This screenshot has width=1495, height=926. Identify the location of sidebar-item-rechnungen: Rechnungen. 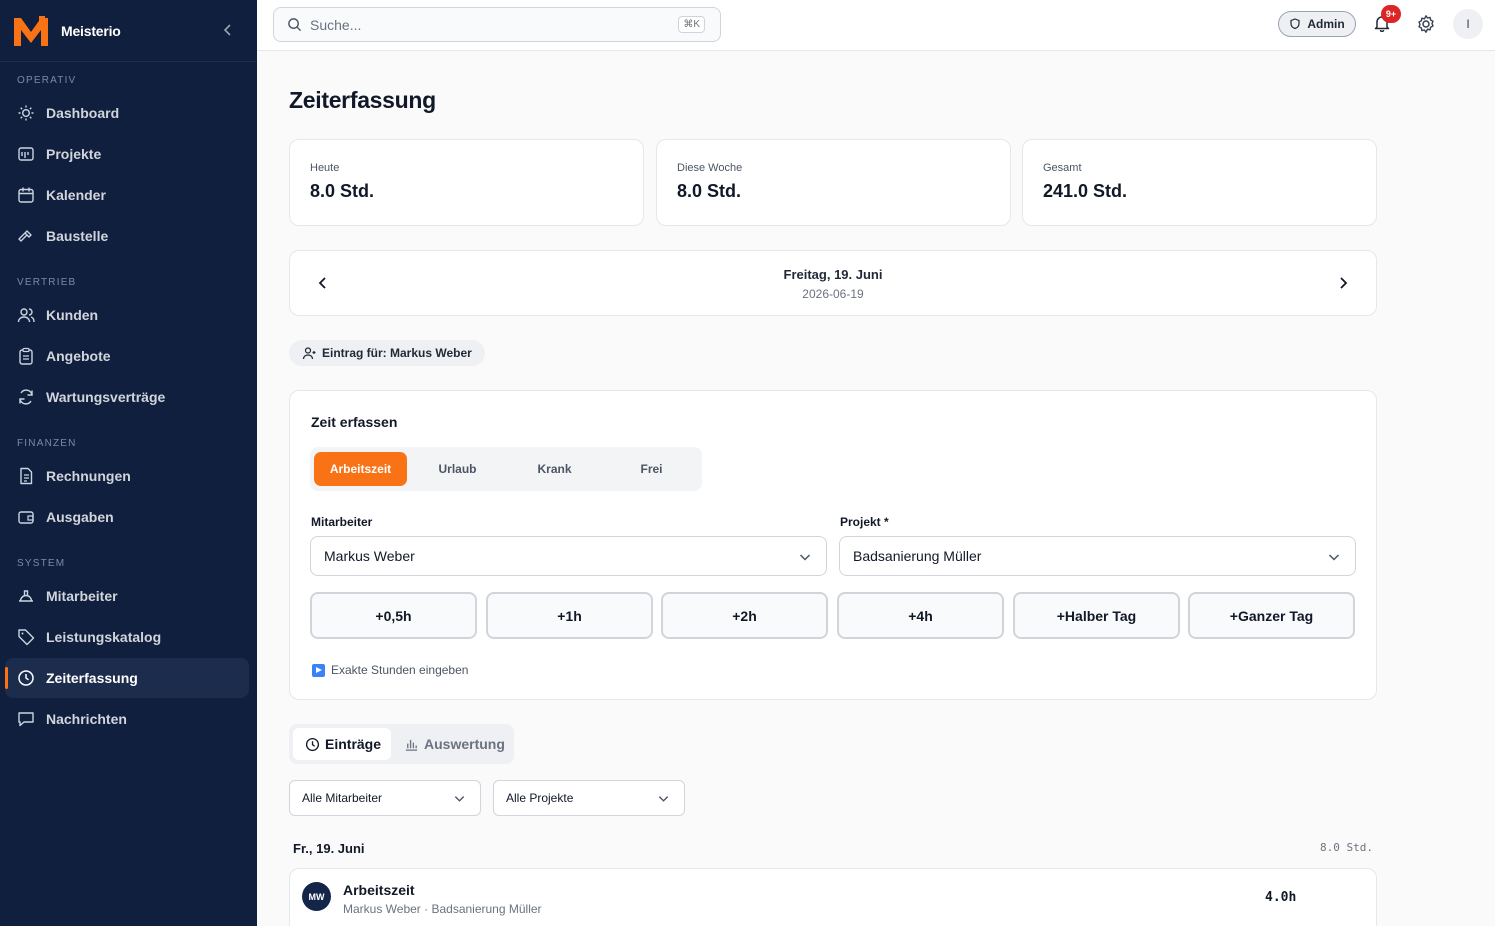
(127, 476).